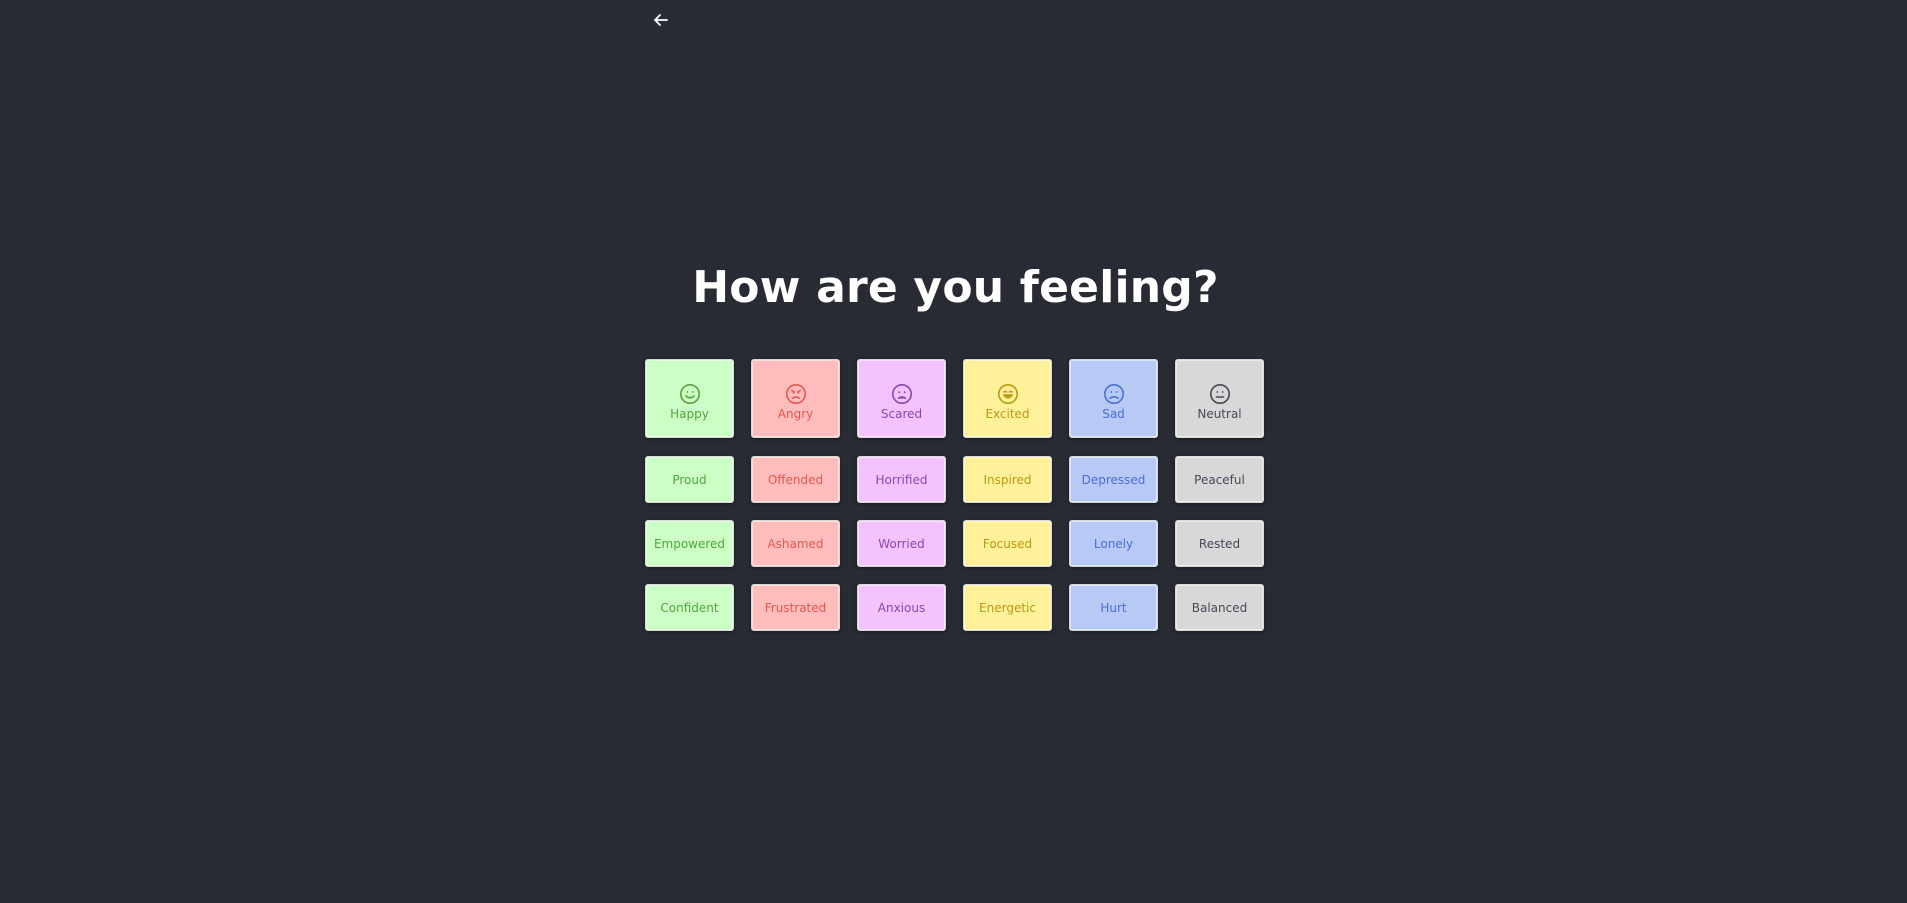 This screenshot has width=1907, height=903. What do you see at coordinates (1114, 394) in the screenshot?
I see `frown-face-icon` at bounding box center [1114, 394].